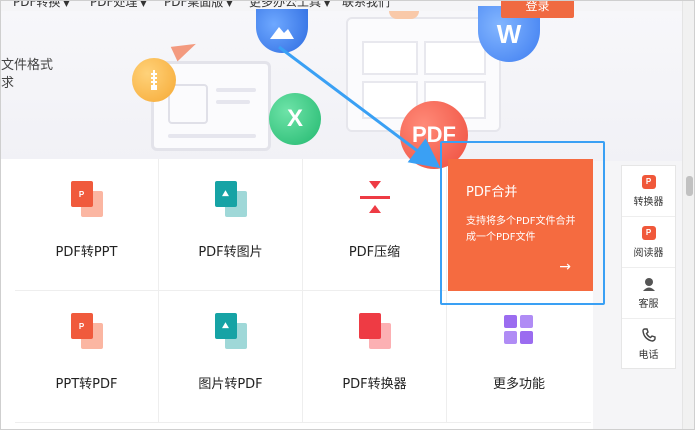  What do you see at coordinates (359, 107) in the screenshot?
I see `annotation-arrow` at bounding box center [359, 107].